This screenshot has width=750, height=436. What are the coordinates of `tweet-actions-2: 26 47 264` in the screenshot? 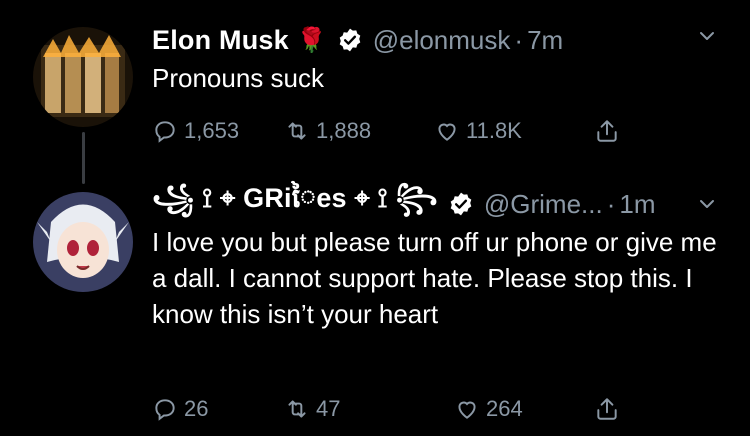 It's located at (389, 409).